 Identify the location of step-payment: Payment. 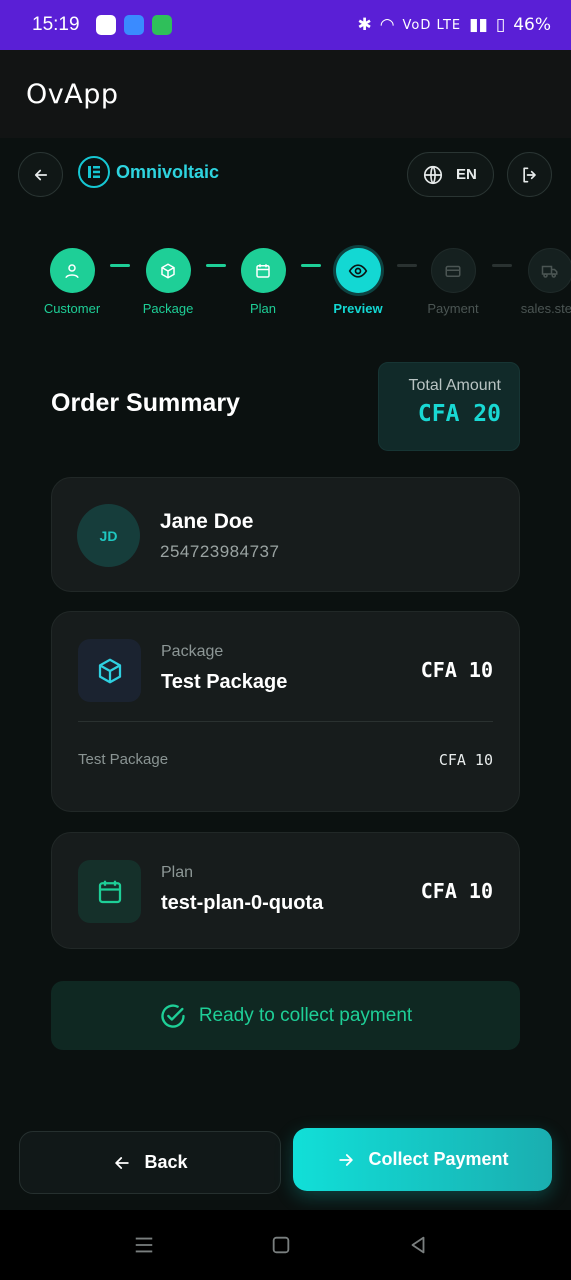
(453, 278).